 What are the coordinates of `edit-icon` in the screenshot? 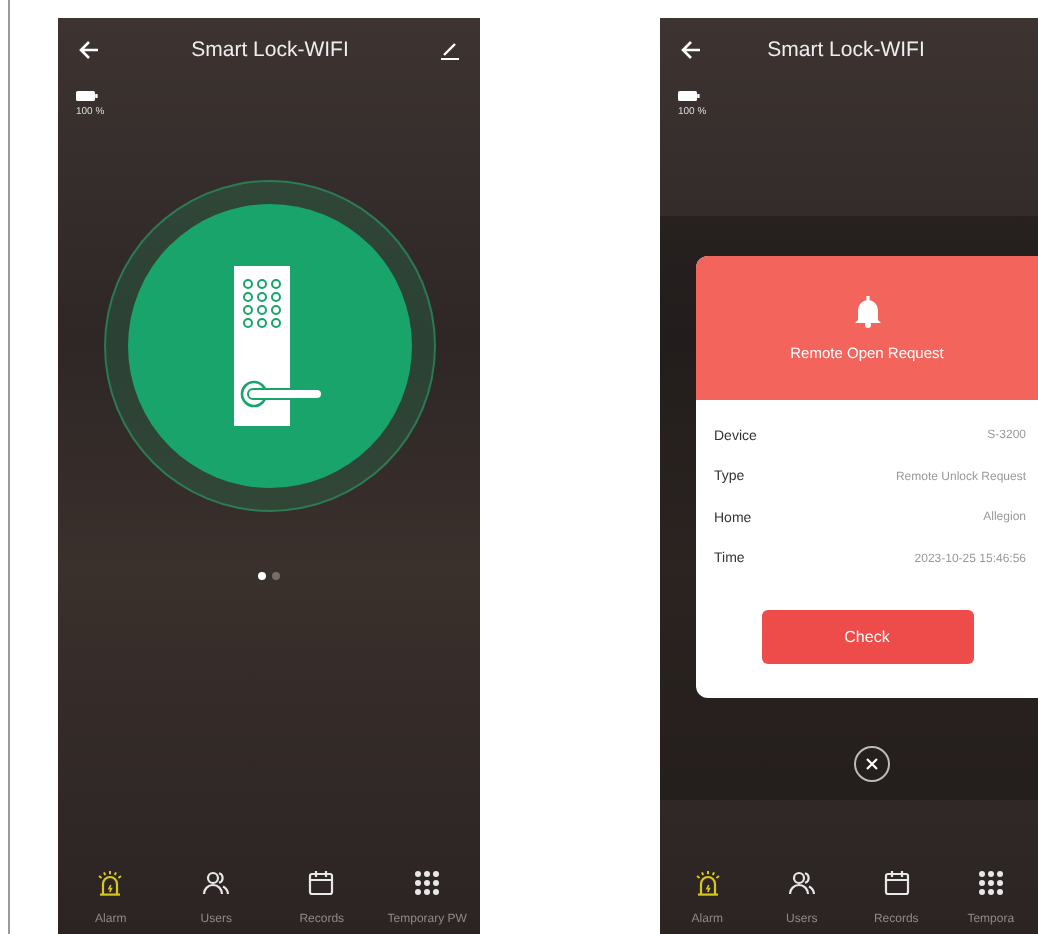 It's located at (450, 50).